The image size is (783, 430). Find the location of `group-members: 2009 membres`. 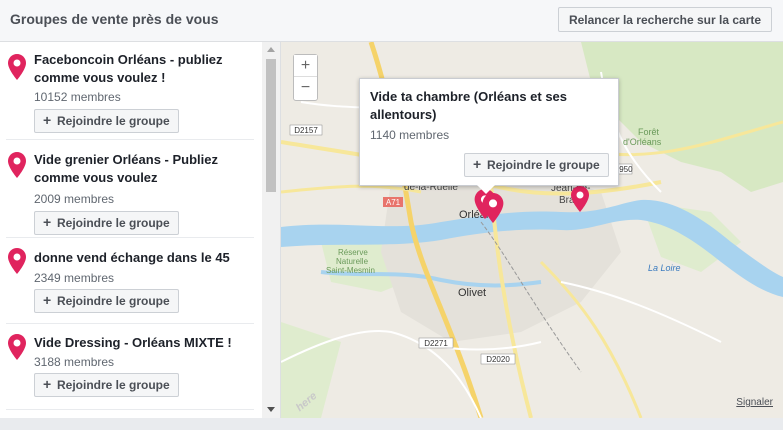

group-members: 2009 membres is located at coordinates (74, 199).